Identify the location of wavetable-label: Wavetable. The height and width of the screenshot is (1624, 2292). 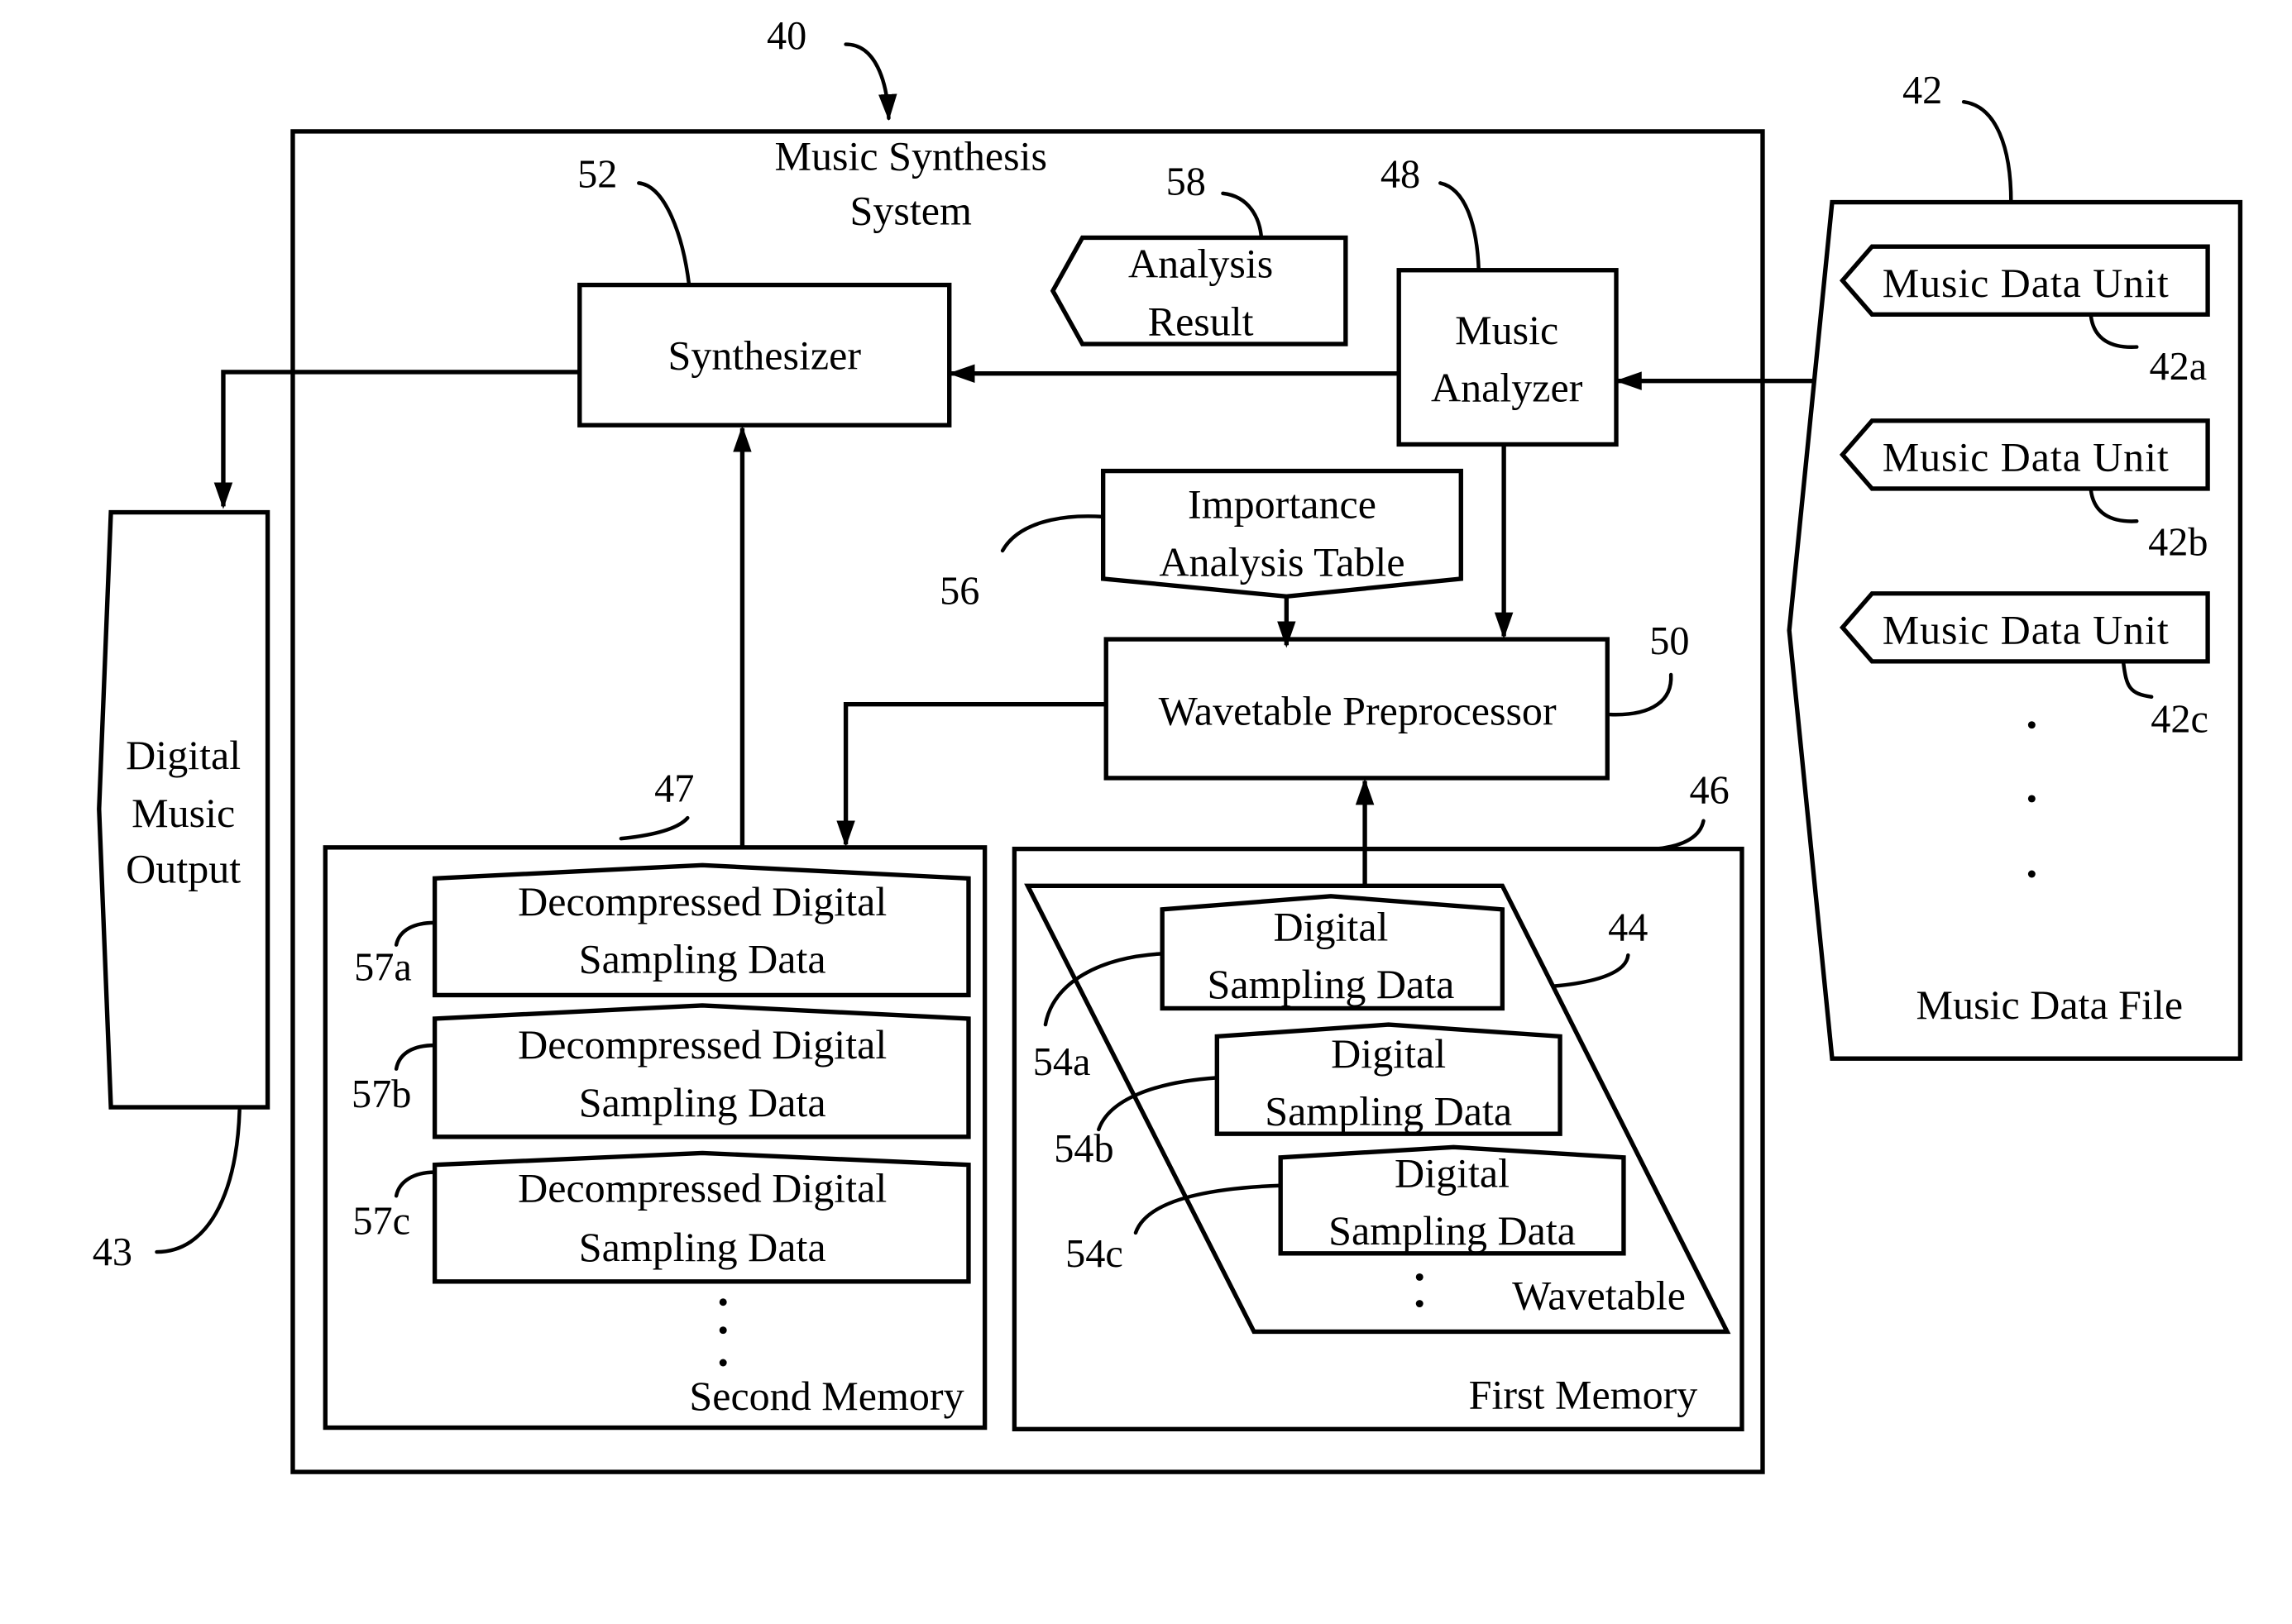
(1599, 1296).